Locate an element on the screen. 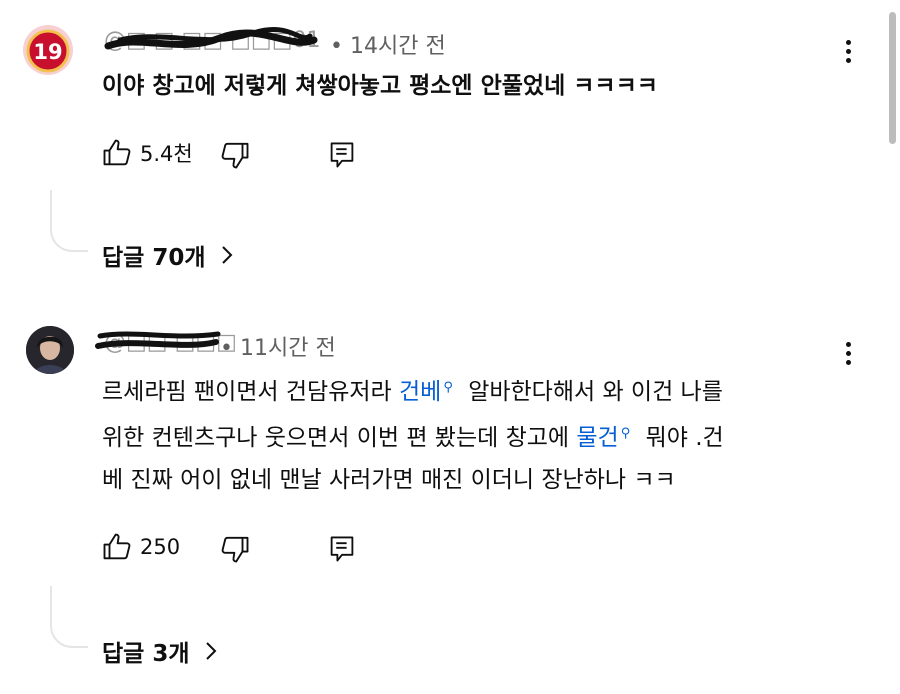 The height and width of the screenshot is (694, 900). scrollbar-thumb is located at coordinates (892, 78).